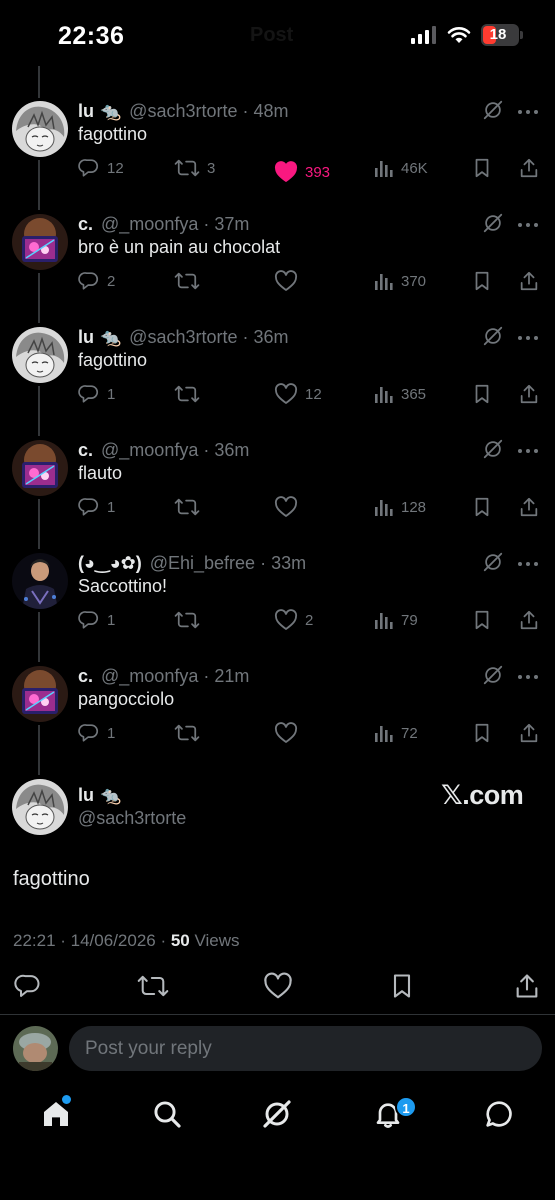 Image resolution: width=555 pixels, height=1200 pixels. Describe the element at coordinates (167, 1114) in the screenshot. I see `search-icon` at that location.